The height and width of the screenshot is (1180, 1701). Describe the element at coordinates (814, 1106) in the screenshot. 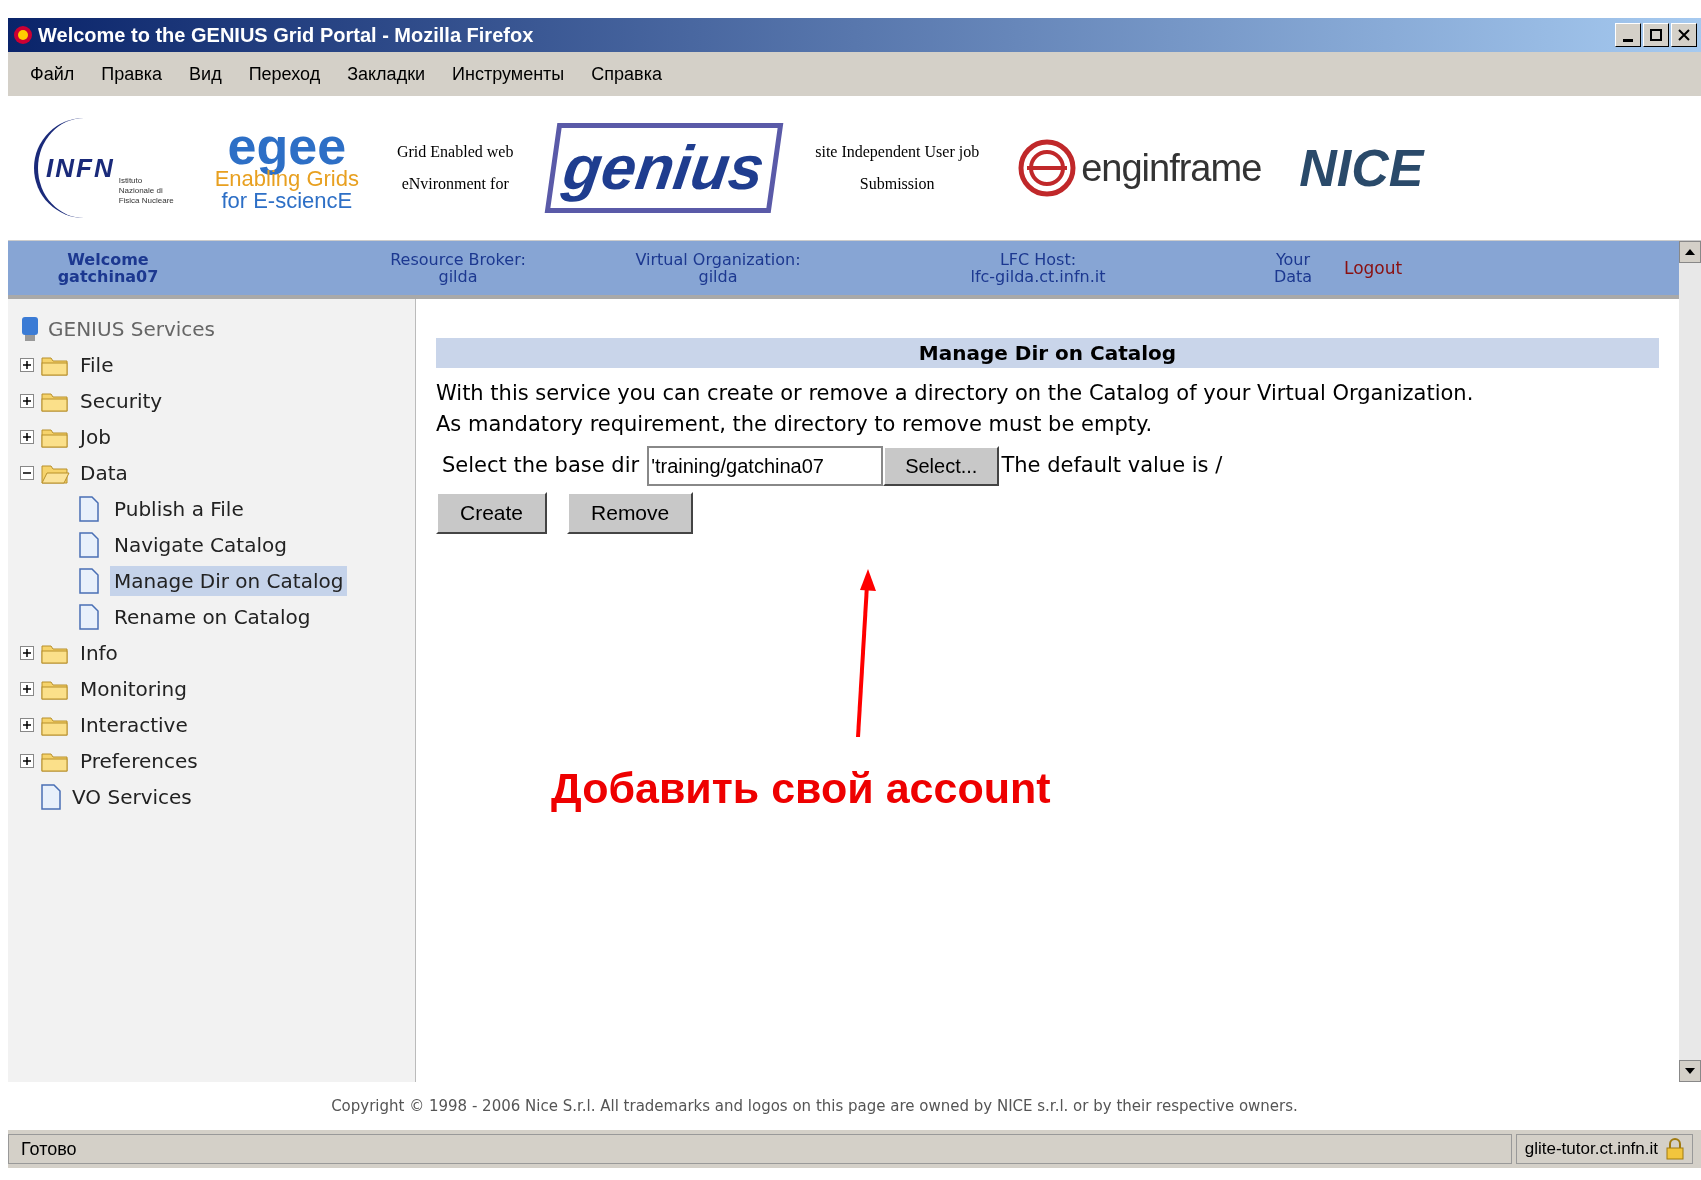

I see `copyright-text: Copyright © 1998 - 2006 Nice S.r.l. All trademarks and logos on this page are owned by NICE s.r.l. or by their respective owners.` at that location.